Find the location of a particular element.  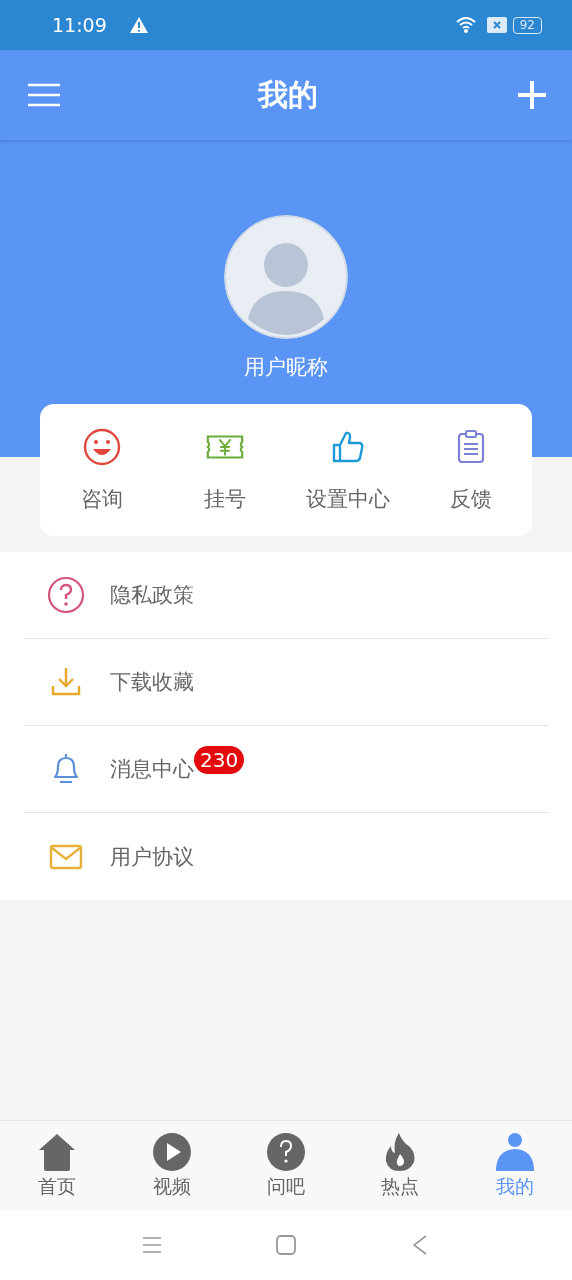

warning-icon is located at coordinates (138, 25).